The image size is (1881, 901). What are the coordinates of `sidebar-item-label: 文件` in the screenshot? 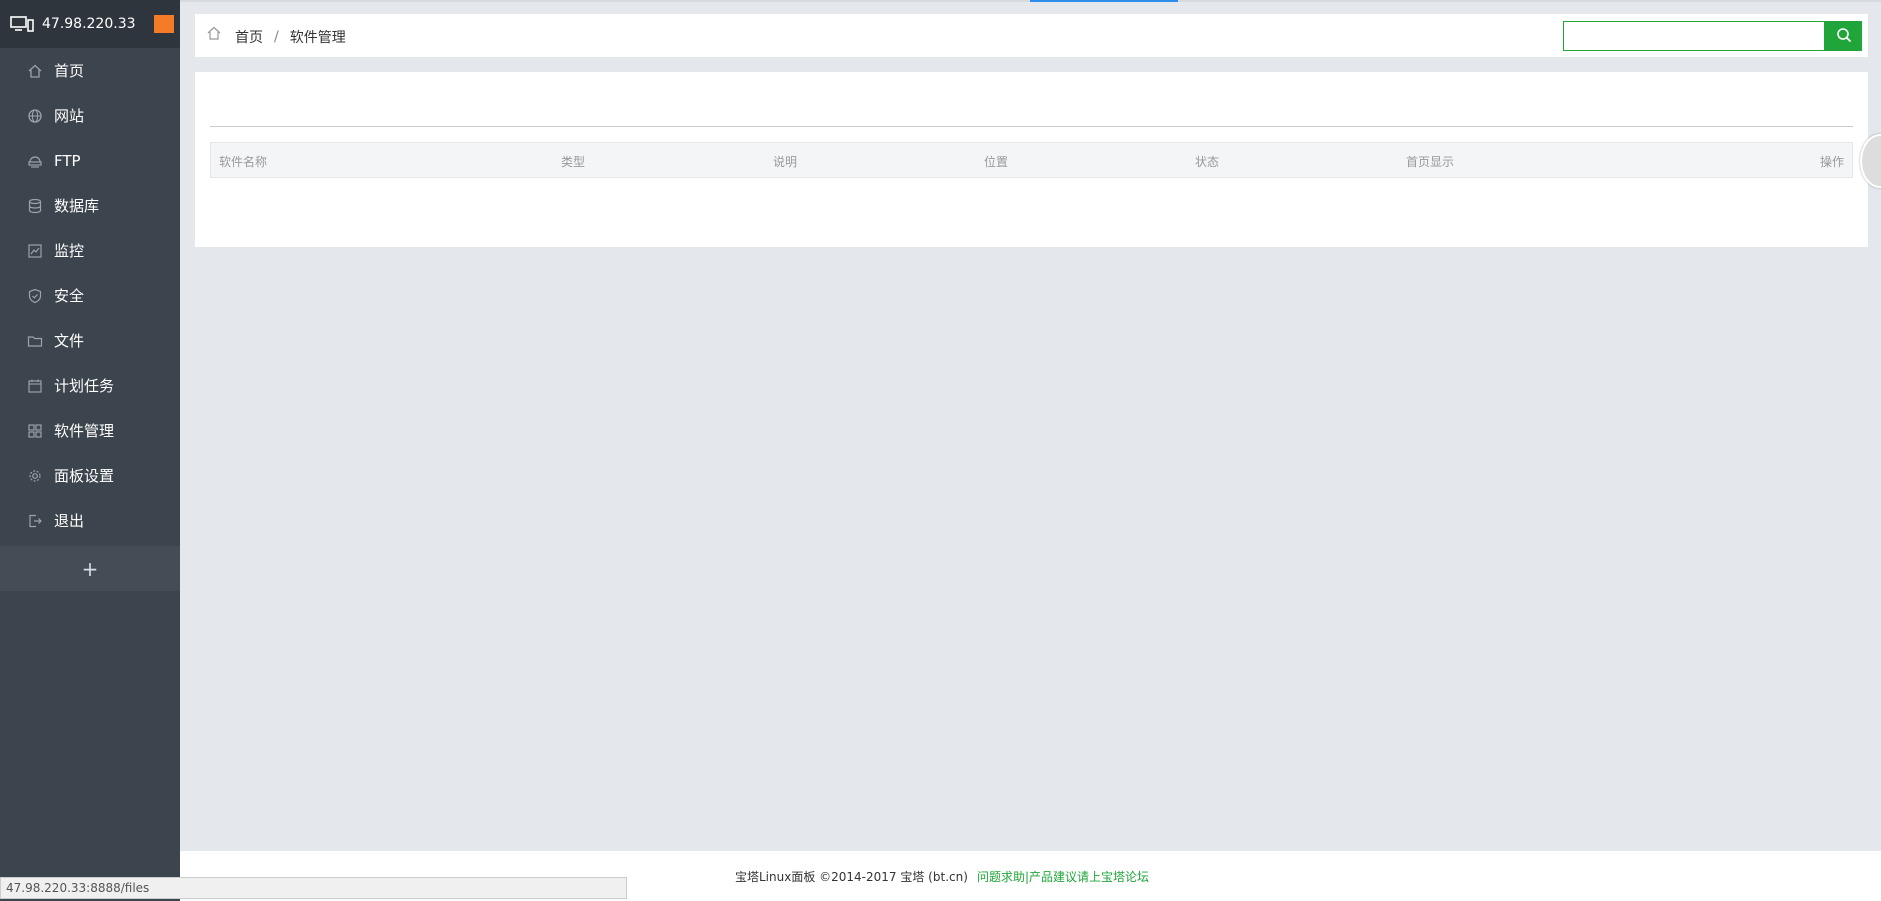 It's located at (69, 341).